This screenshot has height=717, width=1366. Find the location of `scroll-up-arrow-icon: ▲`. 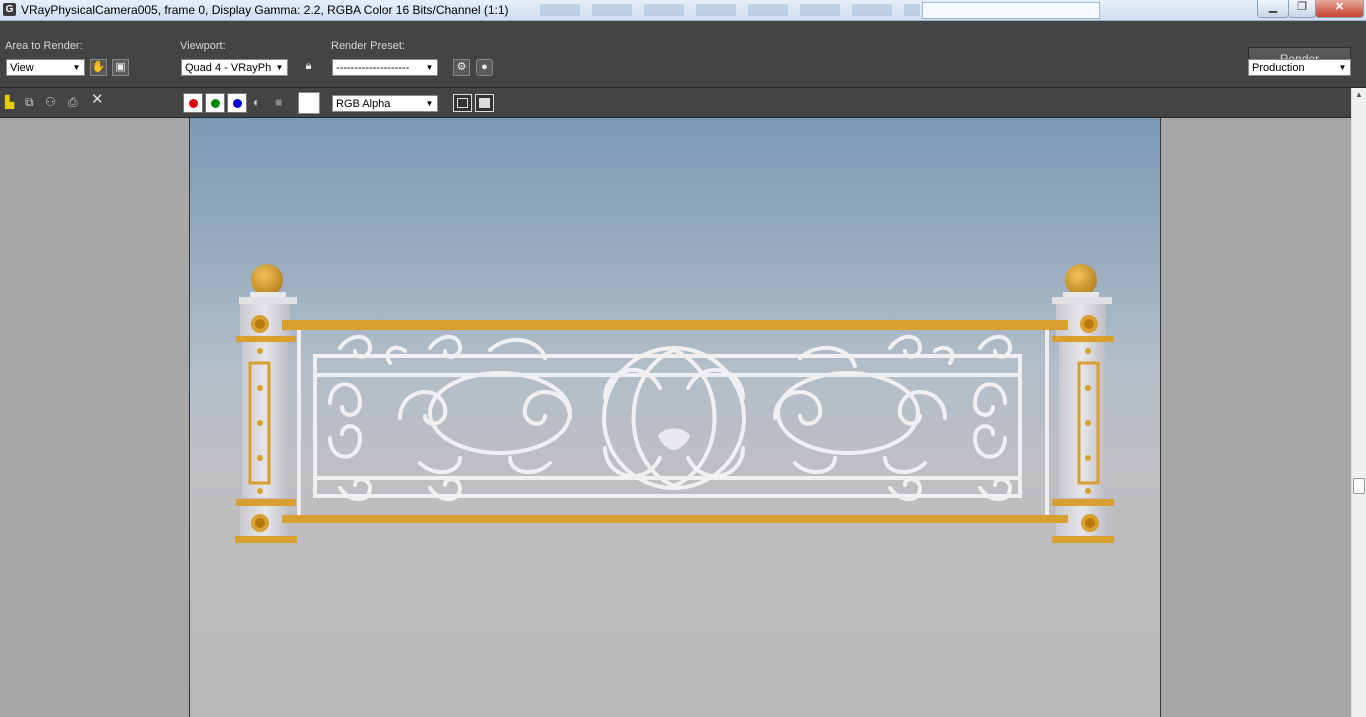

scroll-up-arrow-icon: ▲ is located at coordinates (1359, 95).